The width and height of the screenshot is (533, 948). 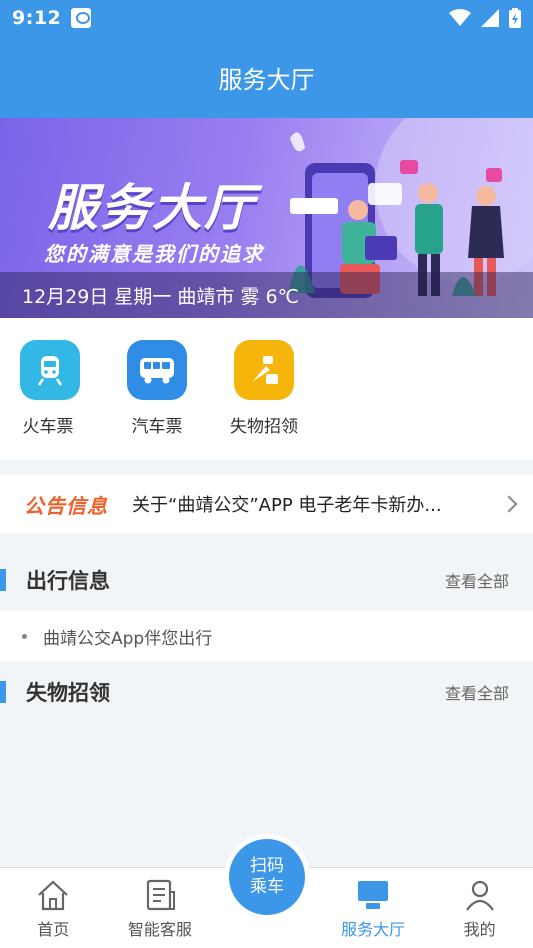 I want to click on lost-found-icon, so click(x=264, y=370).